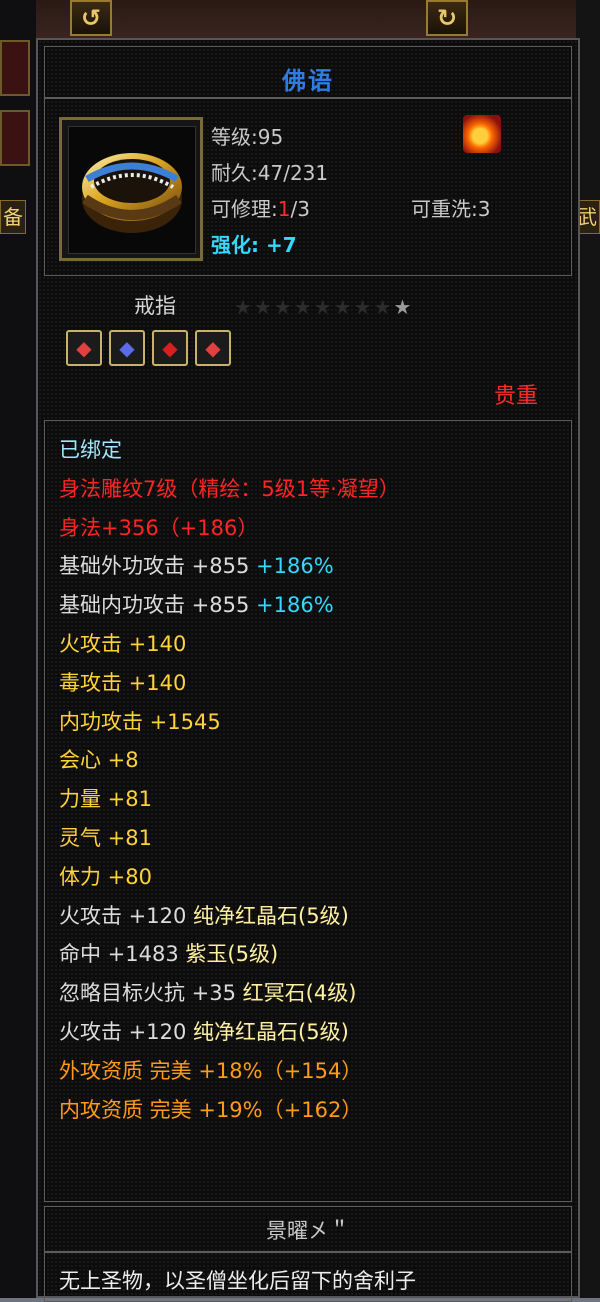  What do you see at coordinates (313, 722) in the screenshot?
I see `attribute-line: 内功攻击 +1545` at bounding box center [313, 722].